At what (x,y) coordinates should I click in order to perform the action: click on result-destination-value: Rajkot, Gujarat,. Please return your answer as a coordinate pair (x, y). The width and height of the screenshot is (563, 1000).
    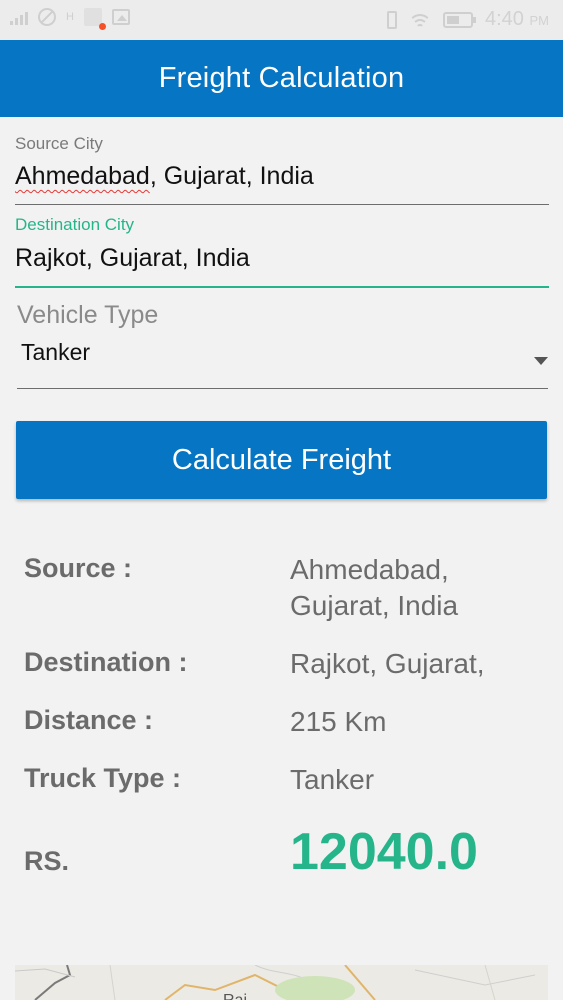
    Looking at the image, I should click on (387, 663).